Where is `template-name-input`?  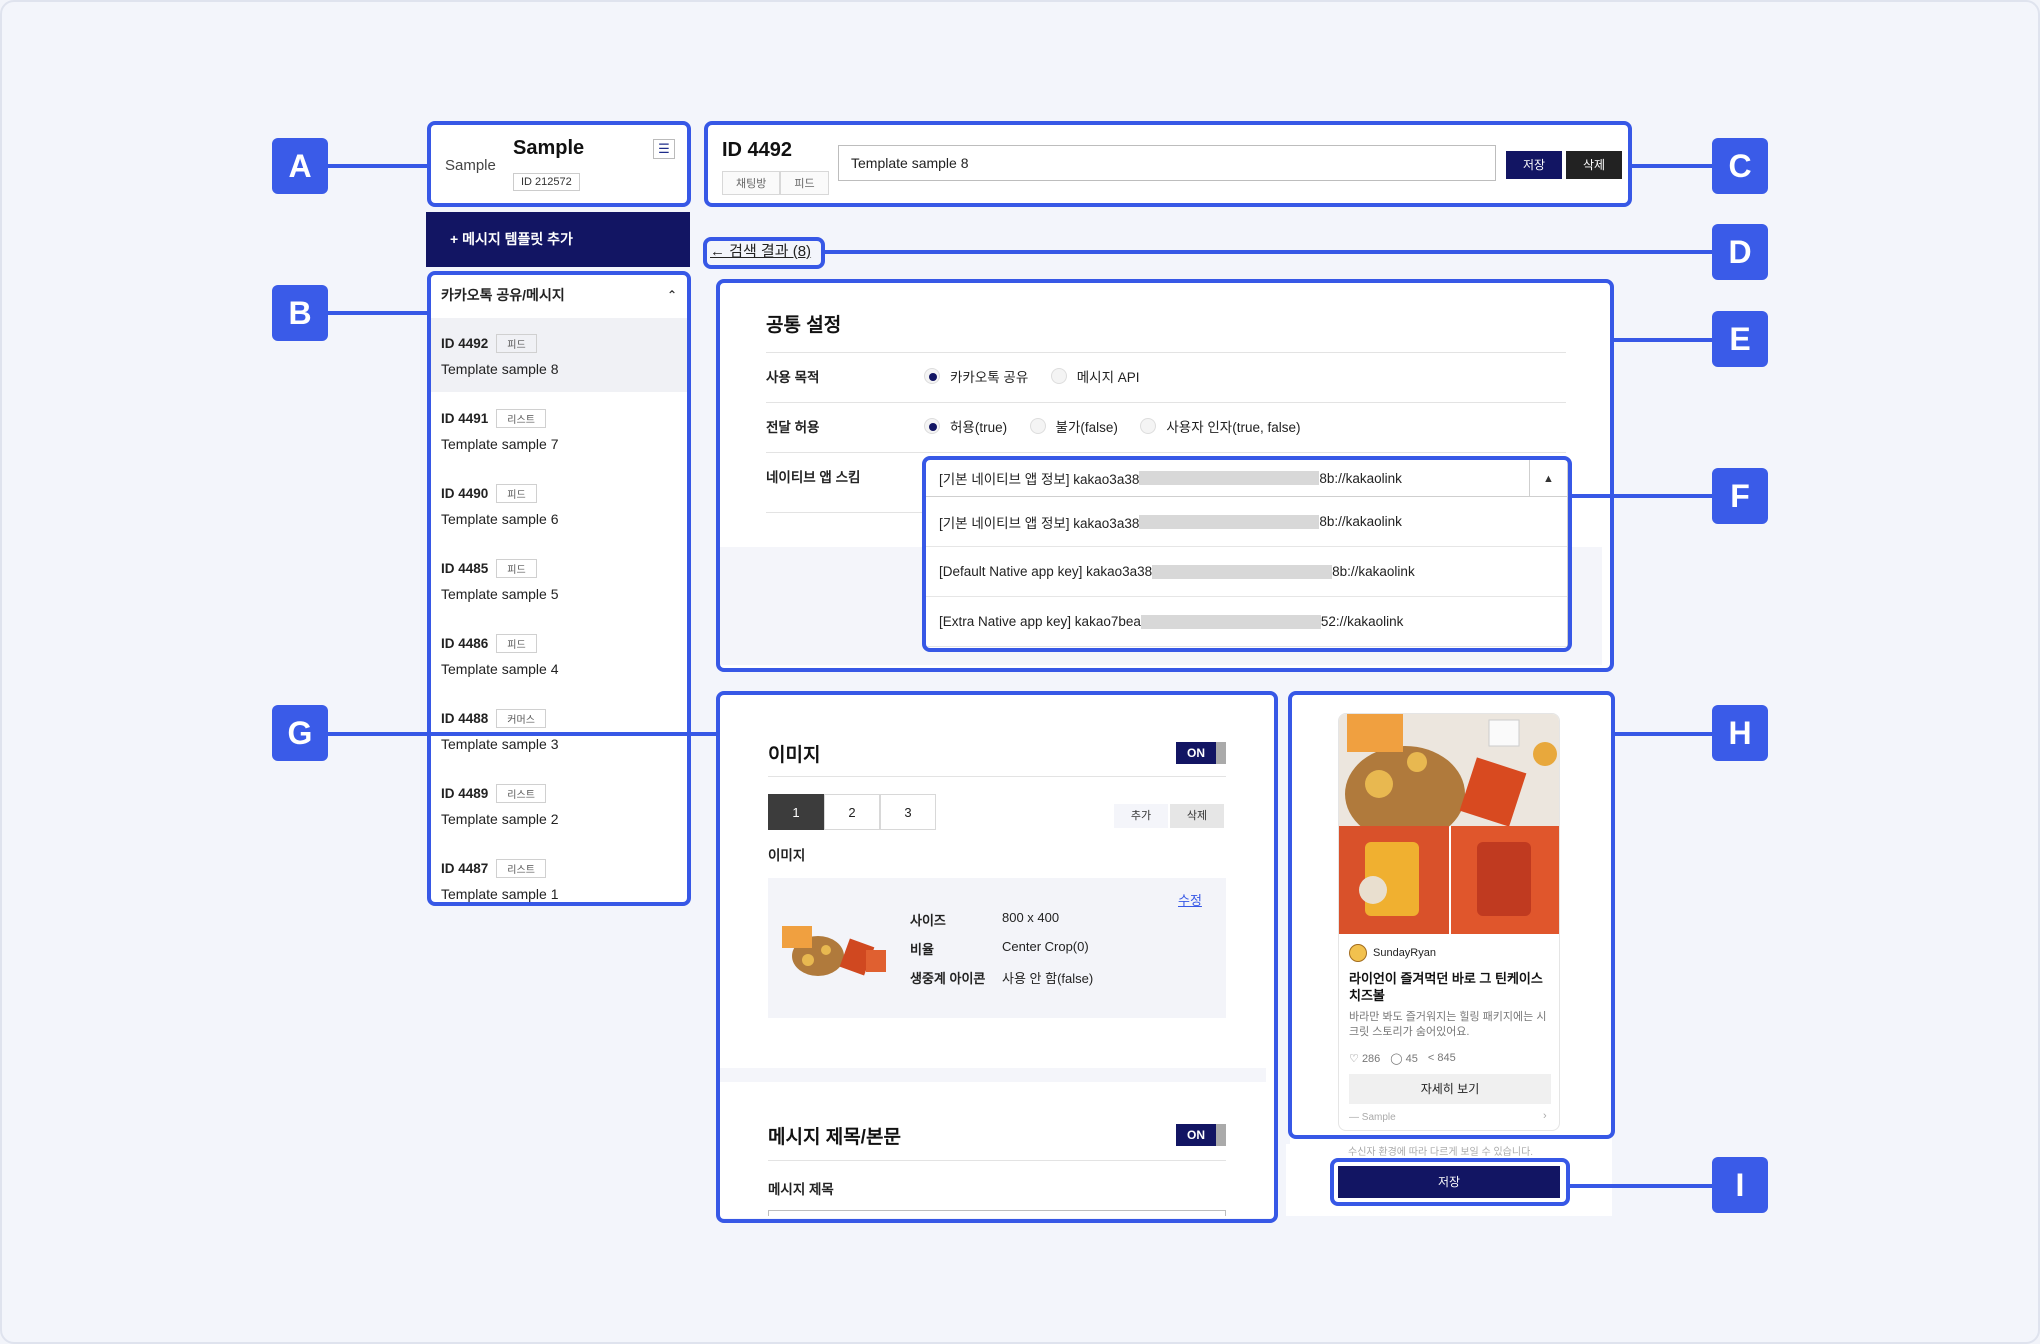 template-name-input is located at coordinates (1167, 163).